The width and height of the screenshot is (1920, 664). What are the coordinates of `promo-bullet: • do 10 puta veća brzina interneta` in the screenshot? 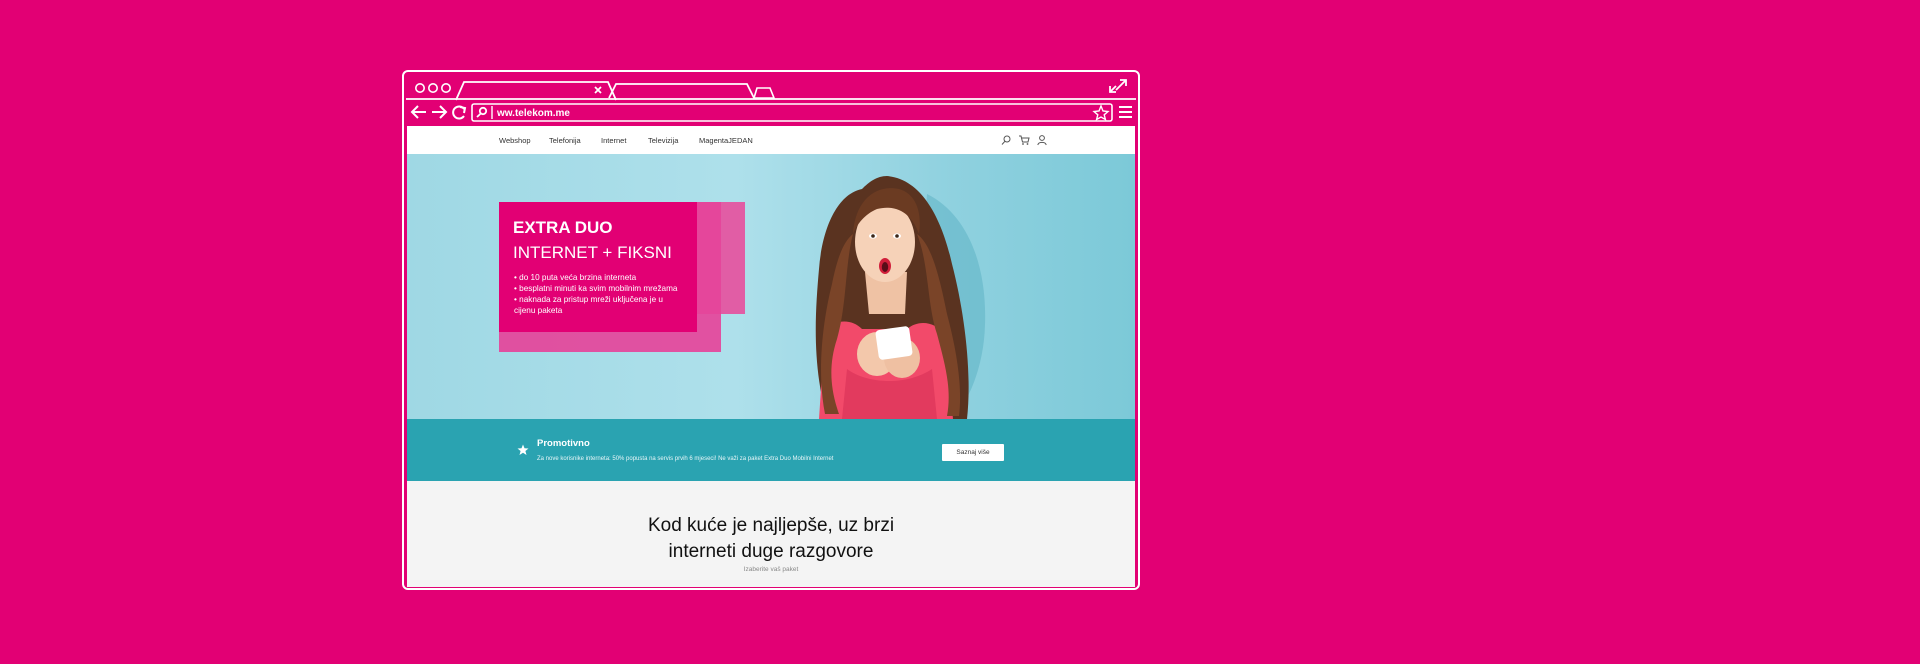 It's located at (575, 277).